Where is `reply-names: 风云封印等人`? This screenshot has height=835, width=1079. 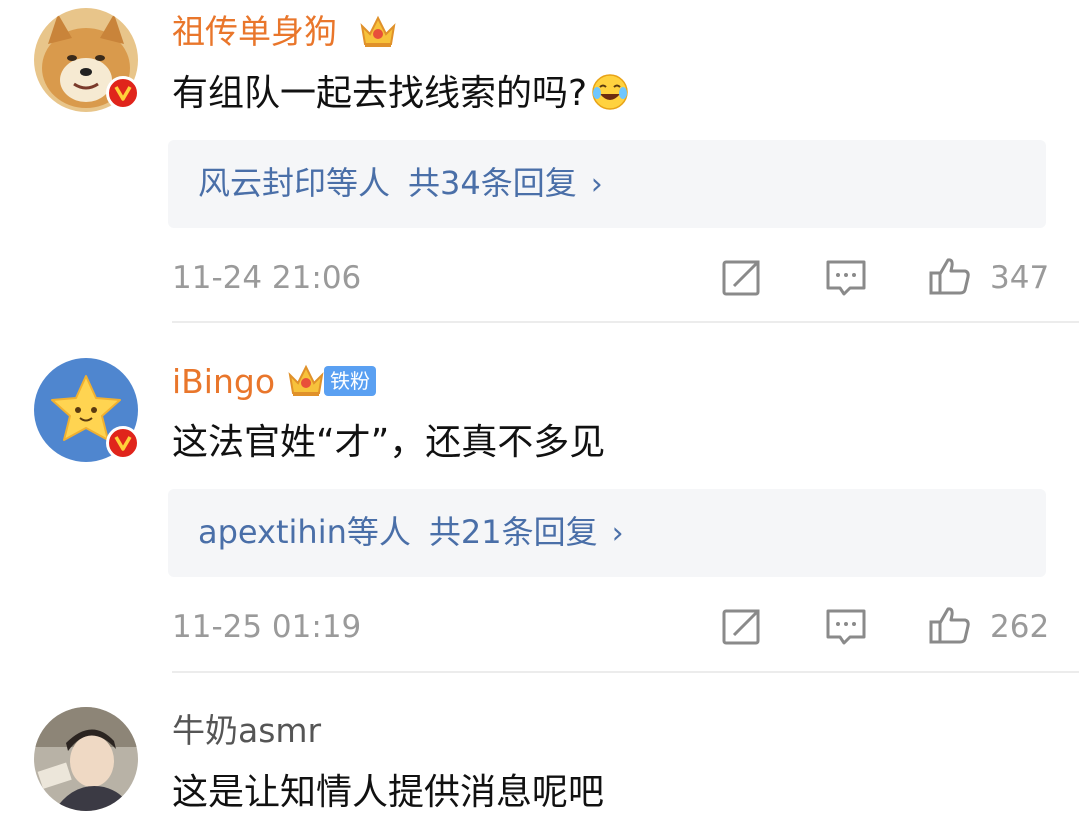
reply-names: 风云封印等人 is located at coordinates (294, 183).